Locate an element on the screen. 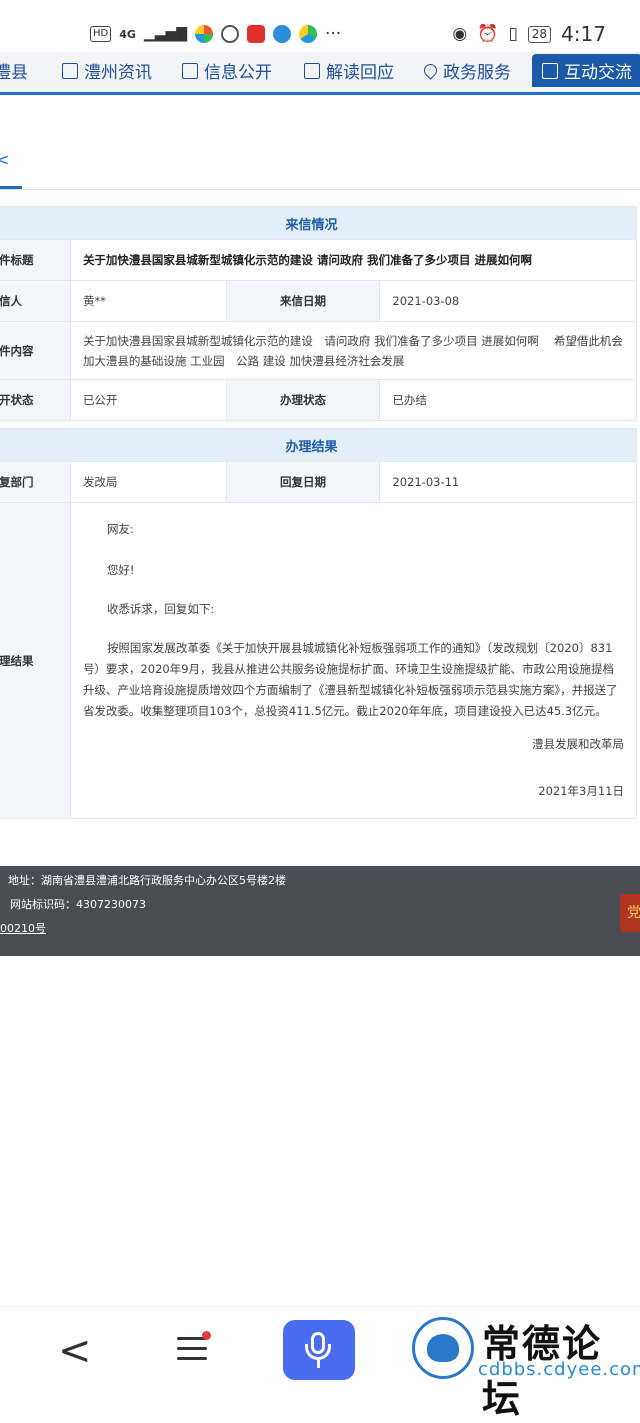 This screenshot has width=640, height=1423. reply-date-label: 回复日期 is located at coordinates (303, 482).